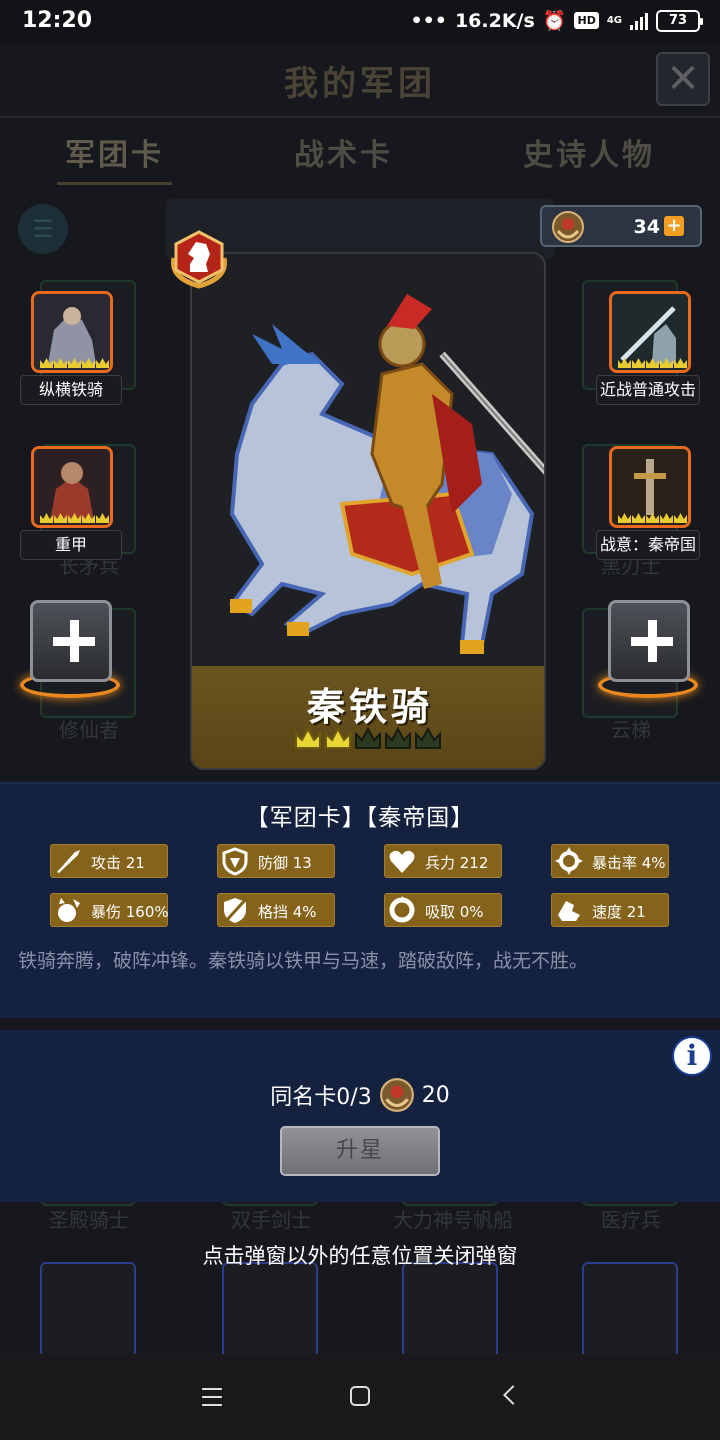 The image size is (720, 1440). Describe the element at coordinates (457, 863) in the screenshot. I see `stat-value: 兵力 212` at that location.